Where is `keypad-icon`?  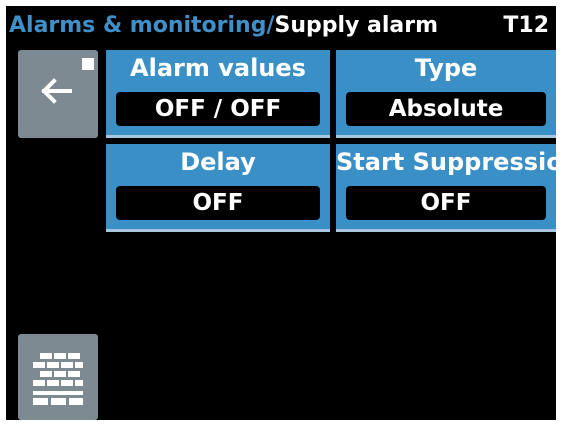 keypad-icon is located at coordinates (58, 379).